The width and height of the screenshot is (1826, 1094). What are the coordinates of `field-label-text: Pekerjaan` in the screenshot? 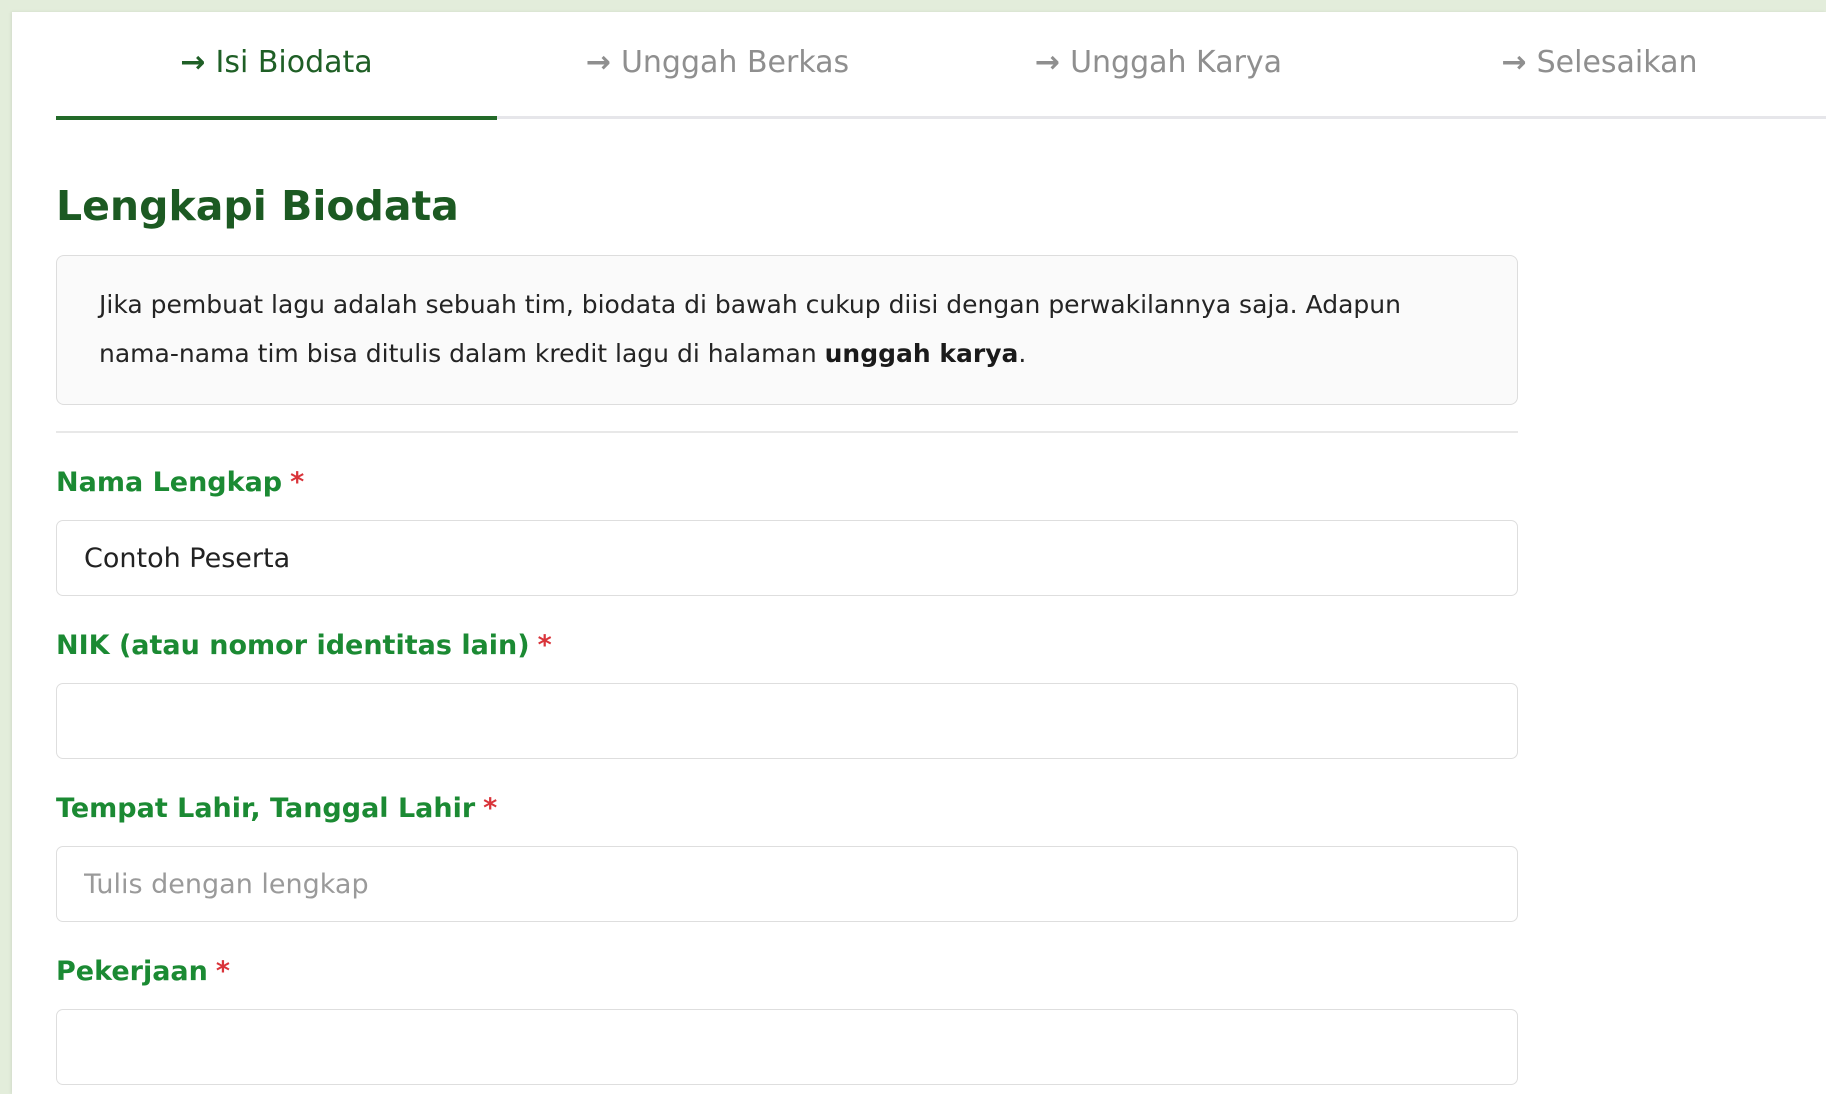 It's located at (132, 971).